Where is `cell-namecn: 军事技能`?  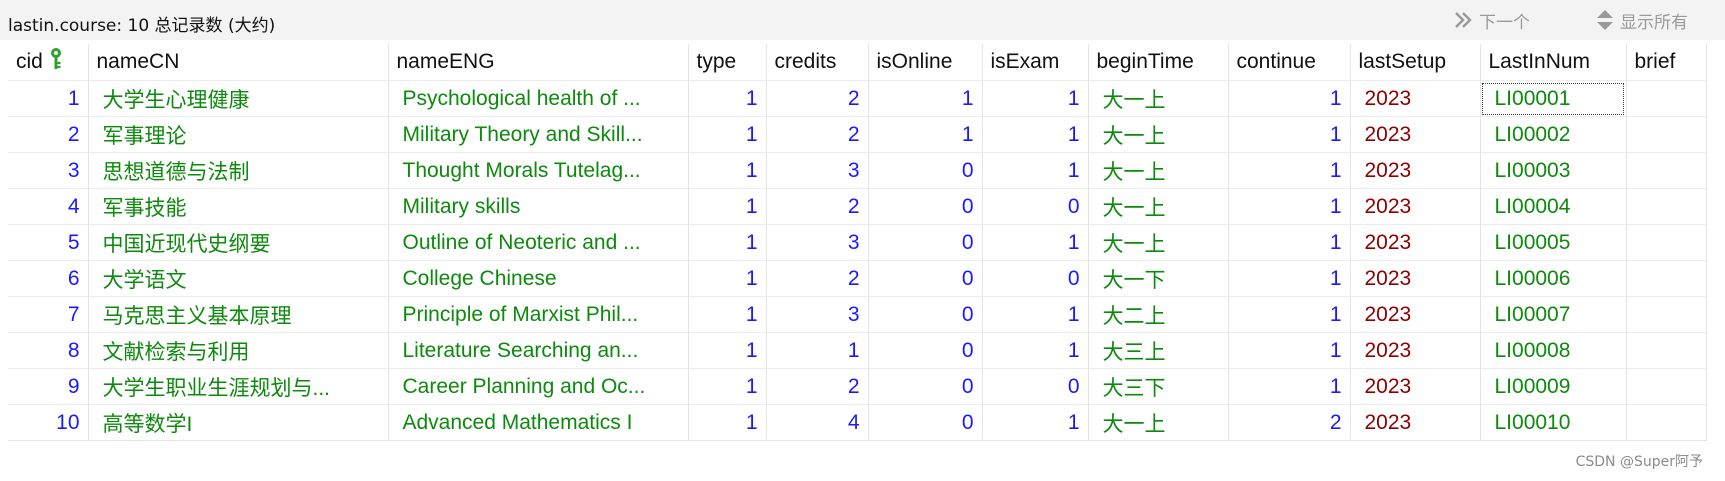
cell-namecn: 军事技能 is located at coordinates (238, 206).